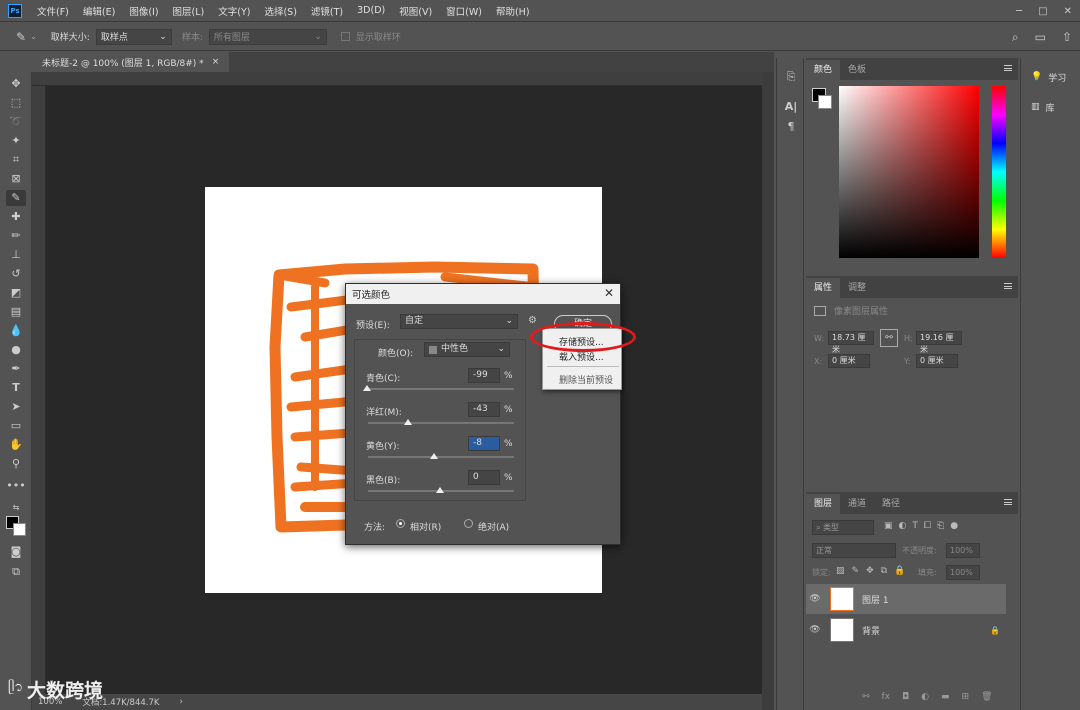 The height and width of the screenshot is (710, 1080). I want to click on workspace-icon: ▭, so click(1040, 37).